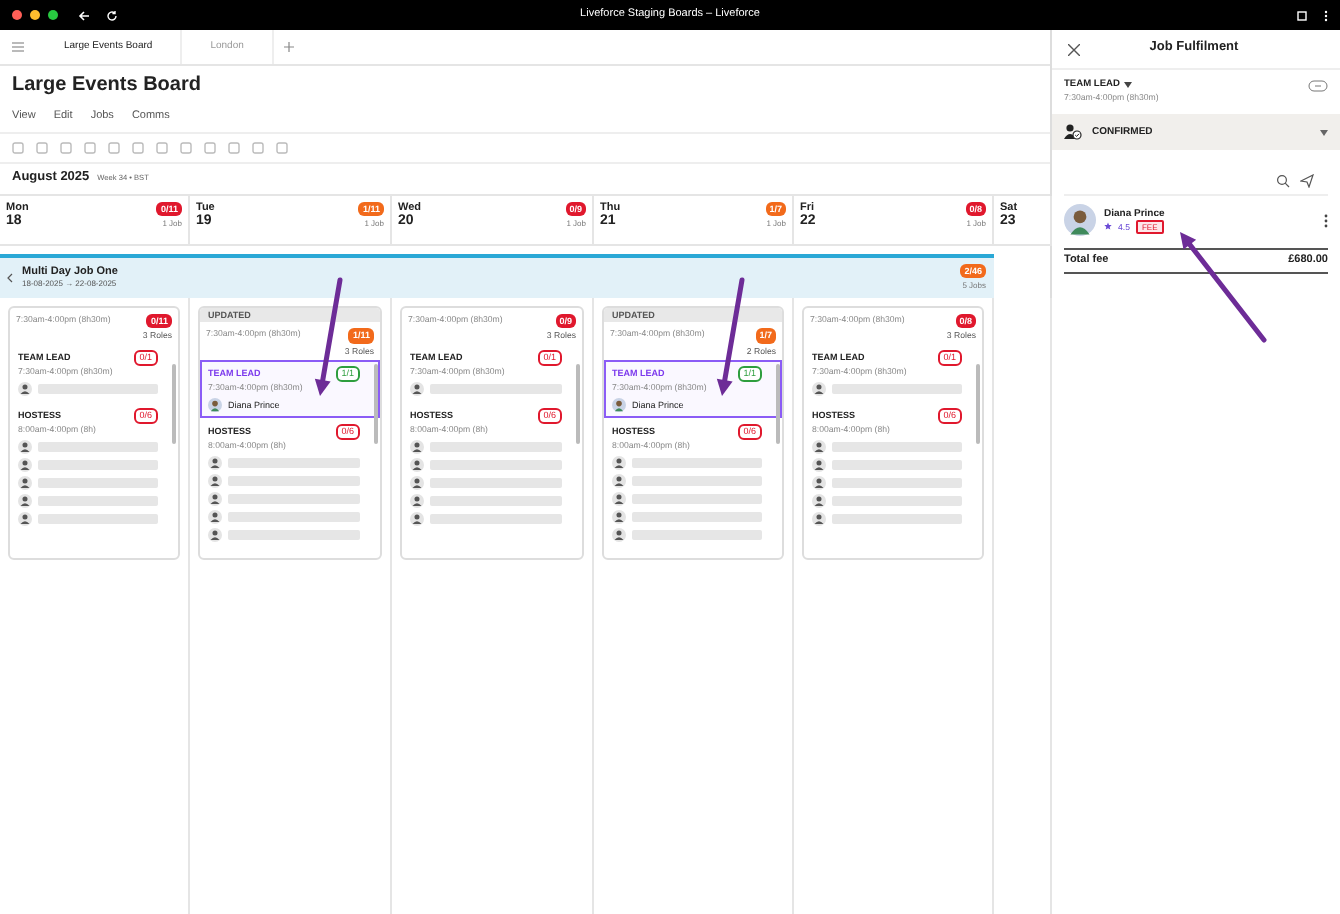 This screenshot has height=914, width=1340. Describe the element at coordinates (18, 47) in the screenshot. I see `menu-icon` at that location.